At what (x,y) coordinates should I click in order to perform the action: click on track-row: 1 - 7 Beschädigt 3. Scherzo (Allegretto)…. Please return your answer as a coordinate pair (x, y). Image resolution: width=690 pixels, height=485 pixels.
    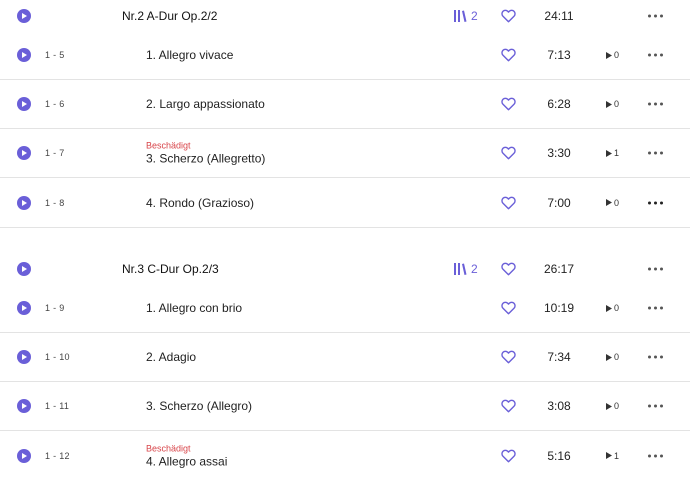
    Looking at the image, I should click on (345, 153).